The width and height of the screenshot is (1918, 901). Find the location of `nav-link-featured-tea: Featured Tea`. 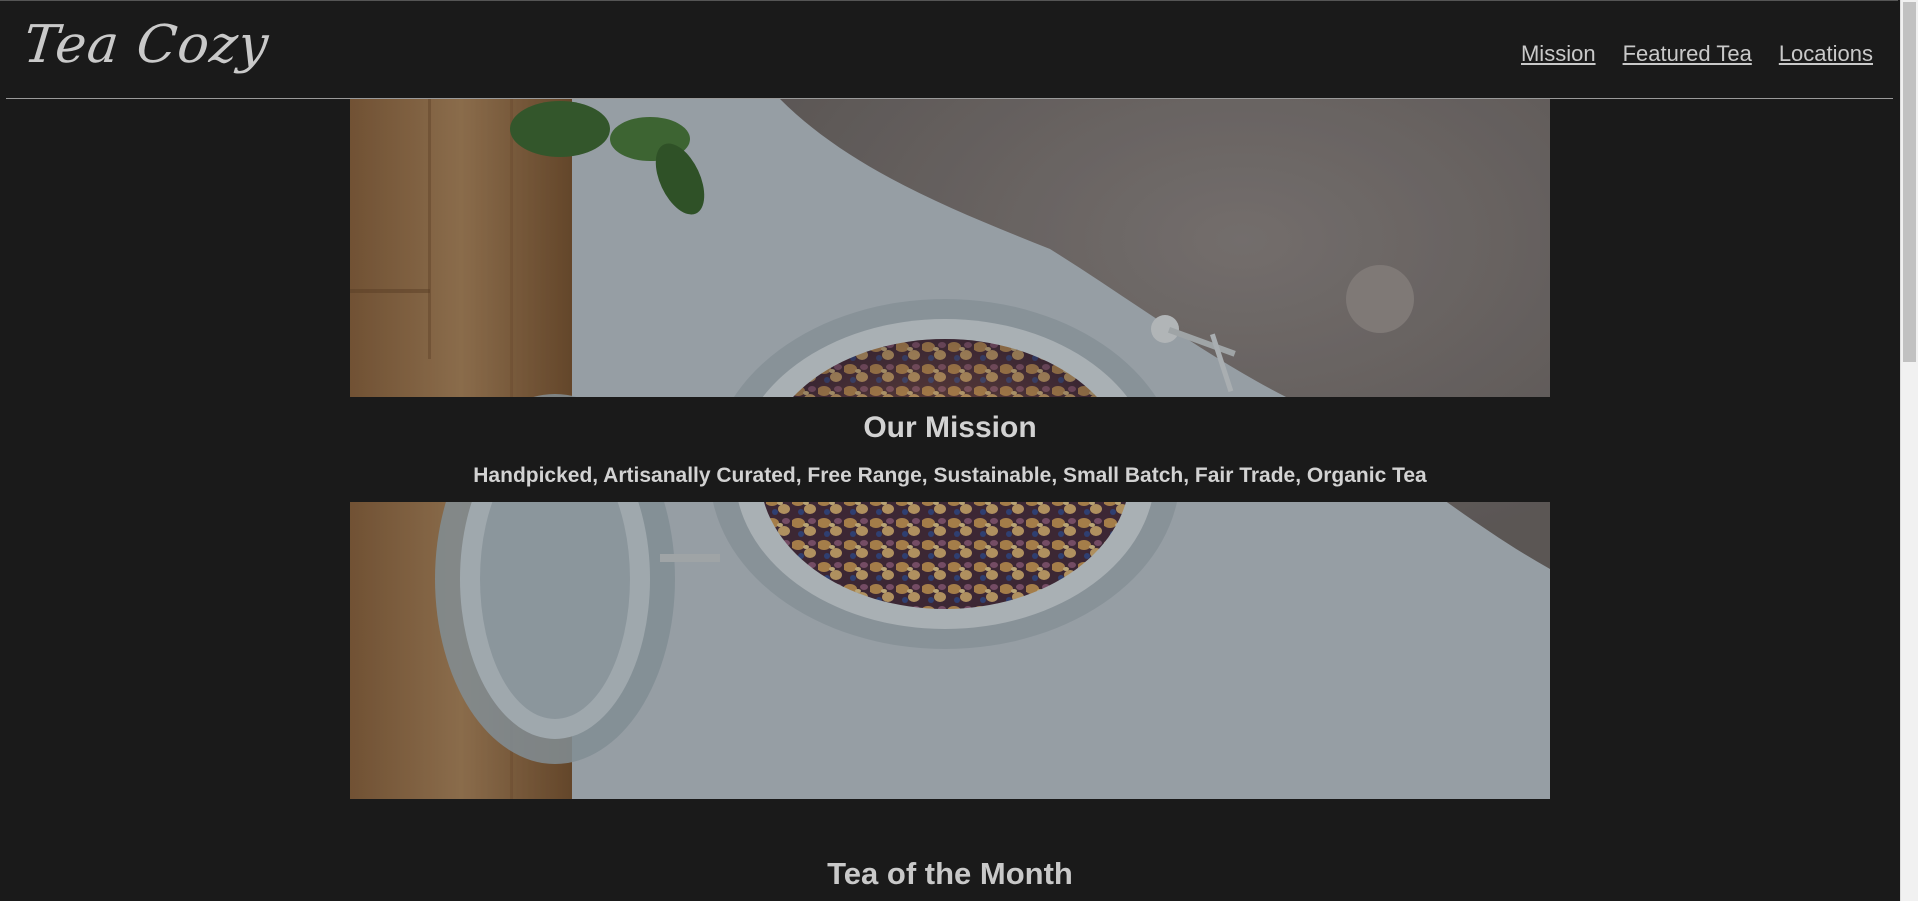

nav-link-featured-tea: Featured Tea is located at coordinates (1687, 54).